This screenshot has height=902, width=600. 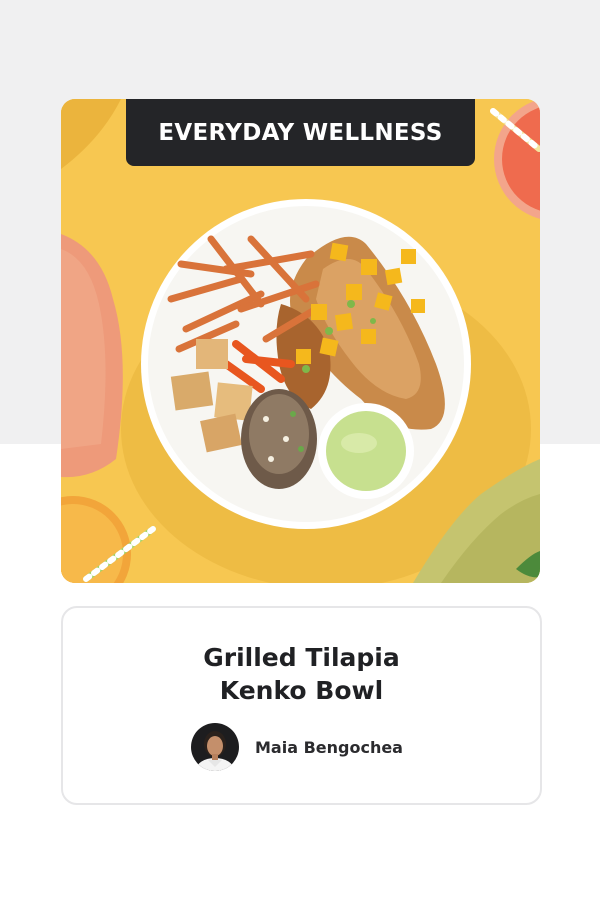 What do you see at coordinates (329, 747) in the screenshot?
I see `author-name: Maia Bengochea` at bounding box center [329, 747].